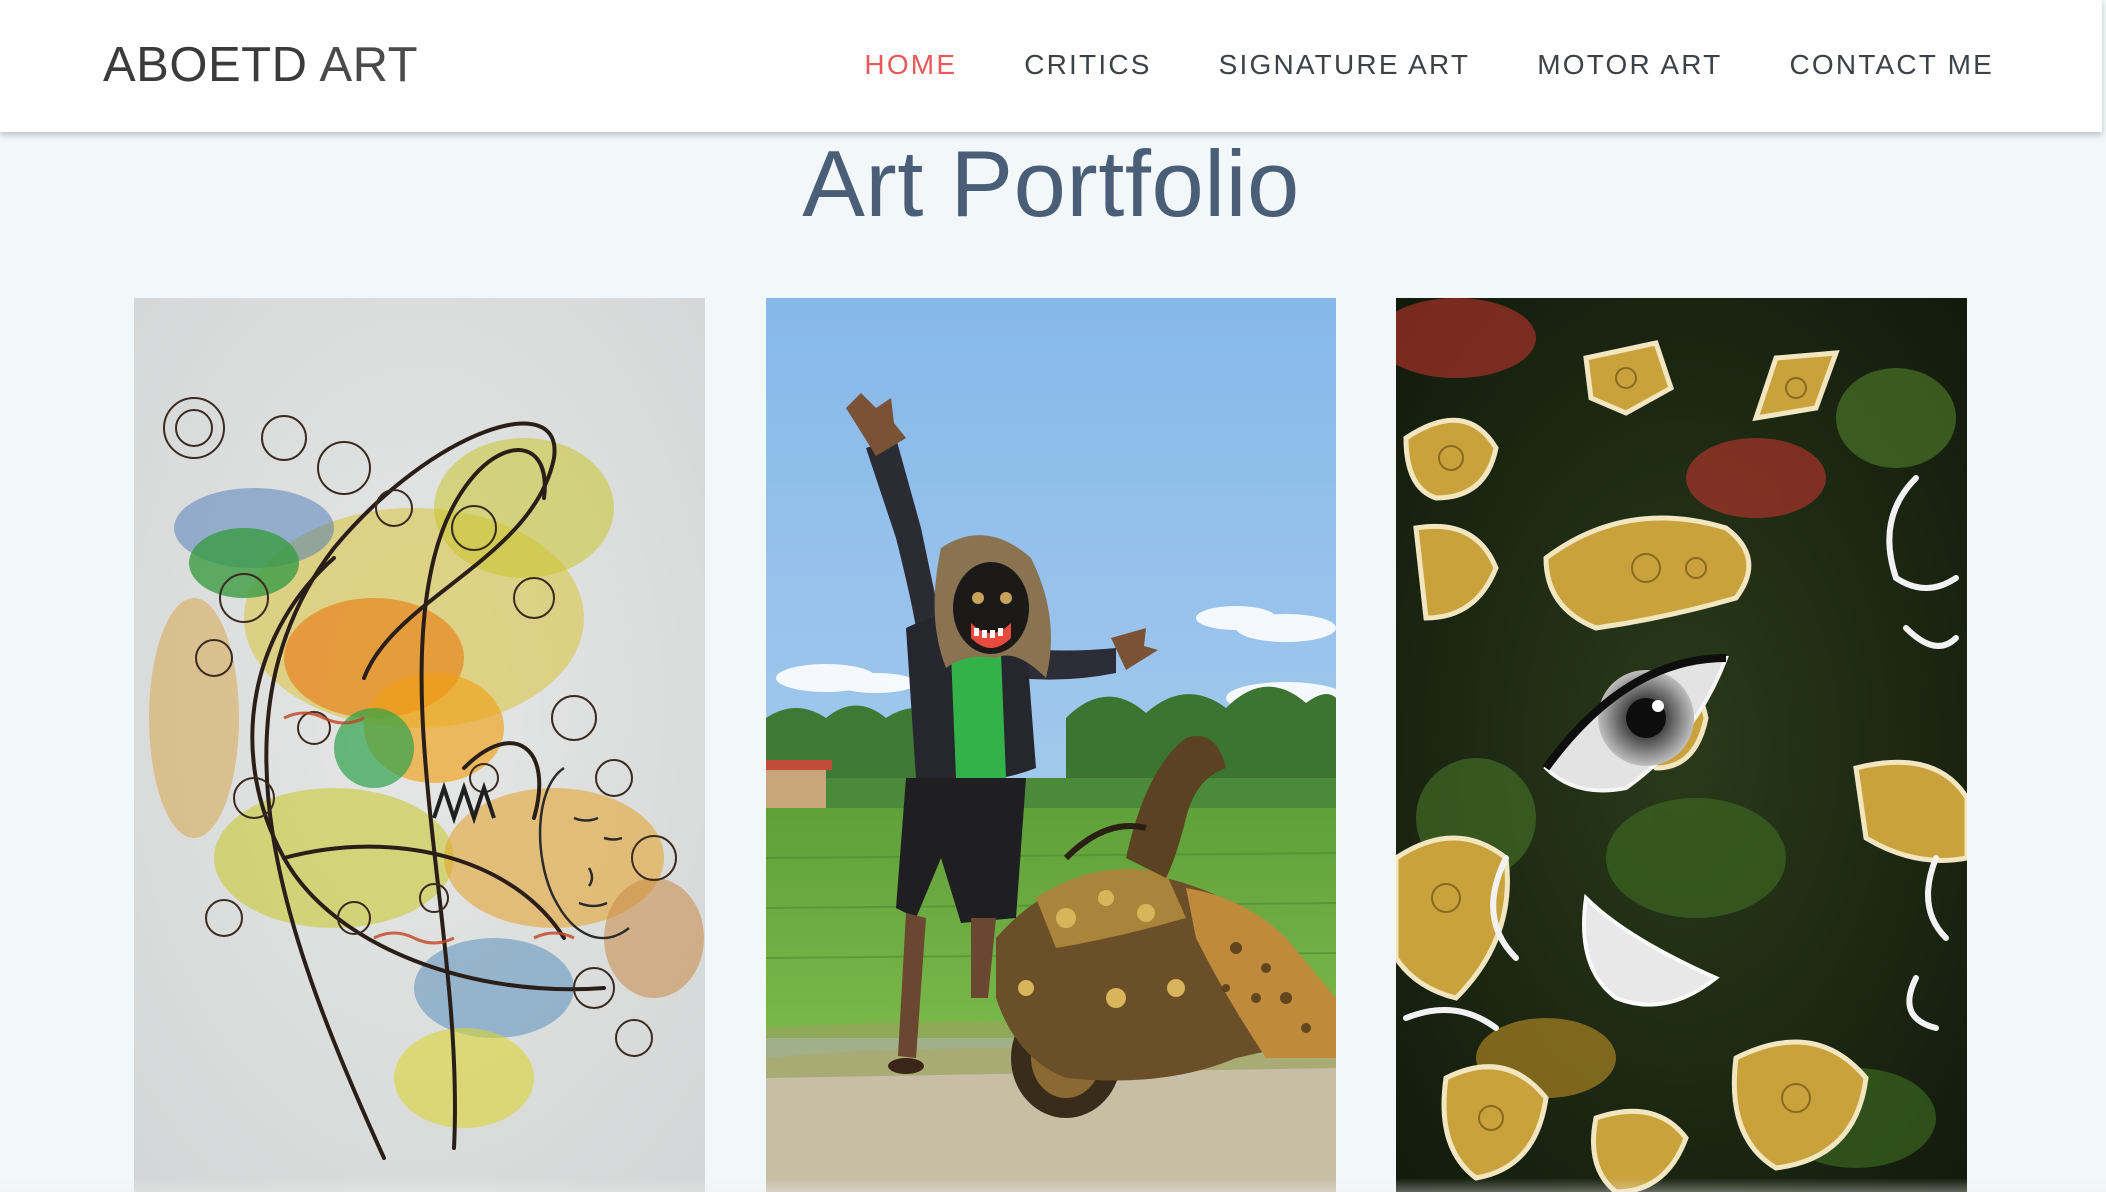 The width and height of the screenshot is (2106, 1192). I want to click on nav-item-critics: CRITICS, so click(1087, 65).